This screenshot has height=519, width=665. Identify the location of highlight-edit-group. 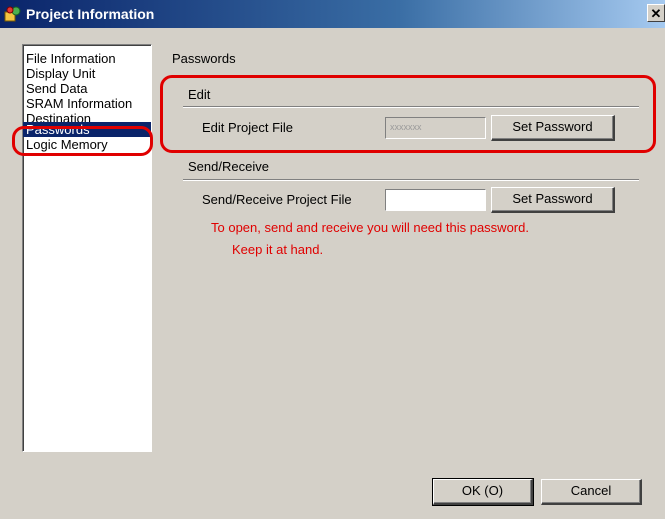
(408, 114).